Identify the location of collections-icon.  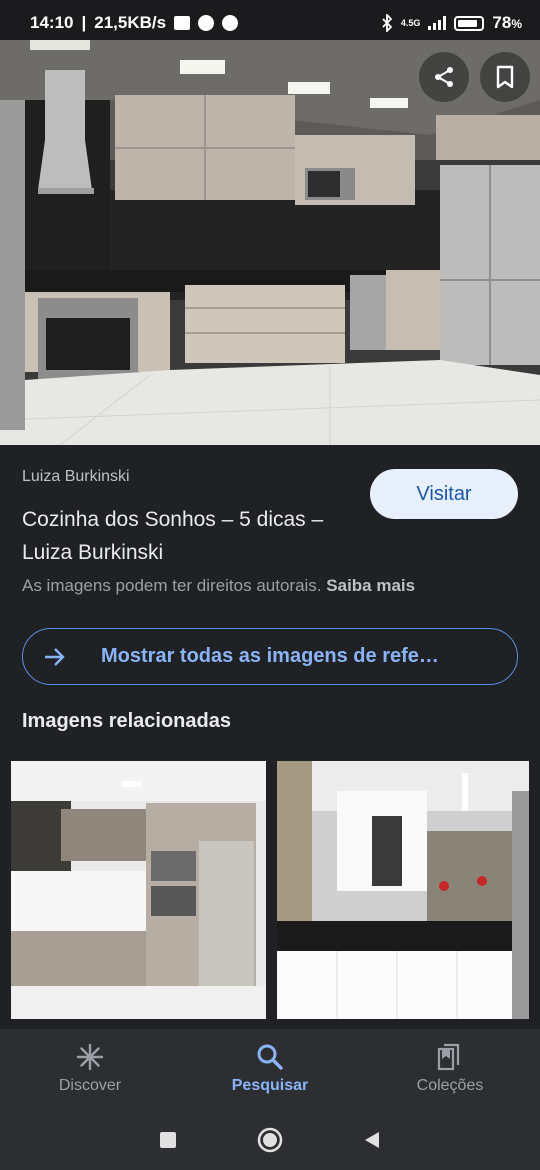
(448, 1057).